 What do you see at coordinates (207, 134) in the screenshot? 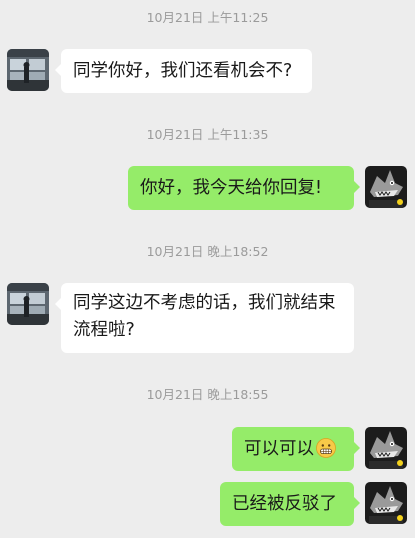
I see `timestamp: 10月21日 上午11:35` at bounding box center [207, 134].